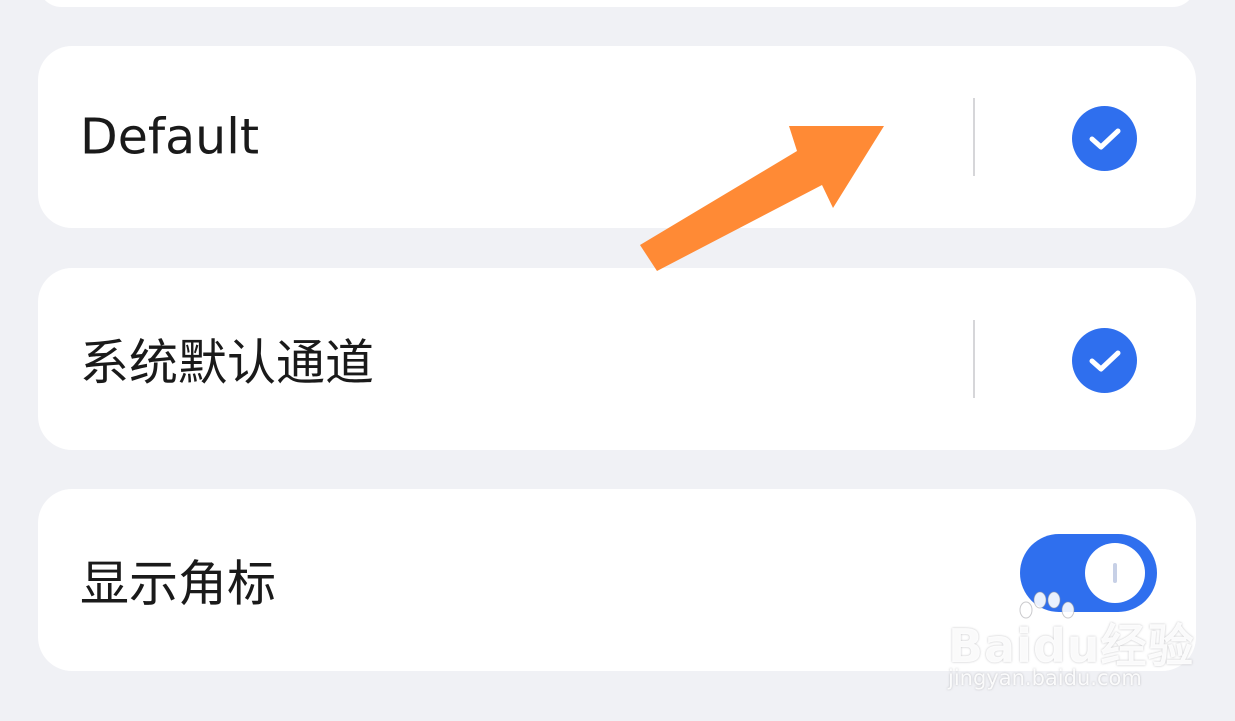 Image resolution: width=1235 pixels, height=721 pixels. I want to click on baidu-watermark: Baidu经验 jingyan.baidu.com, so click(1071, 647).